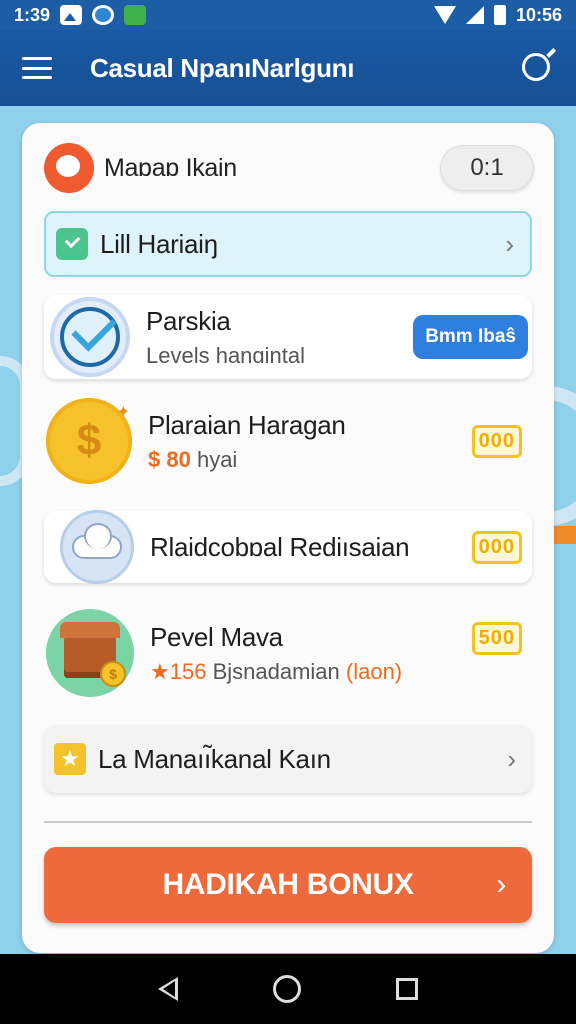 The width and height of the screenshot is (576, 1024). What do you see at coordinates (71, 15) in the screenshot?
I see `gallery-notification-icon` at bounding box center [71, 15].